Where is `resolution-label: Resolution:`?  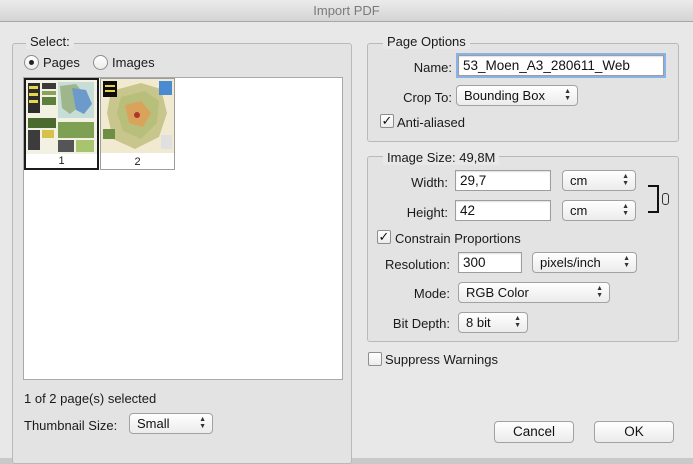
resolution-label: Resolution: is located at coordinates (417, 264).